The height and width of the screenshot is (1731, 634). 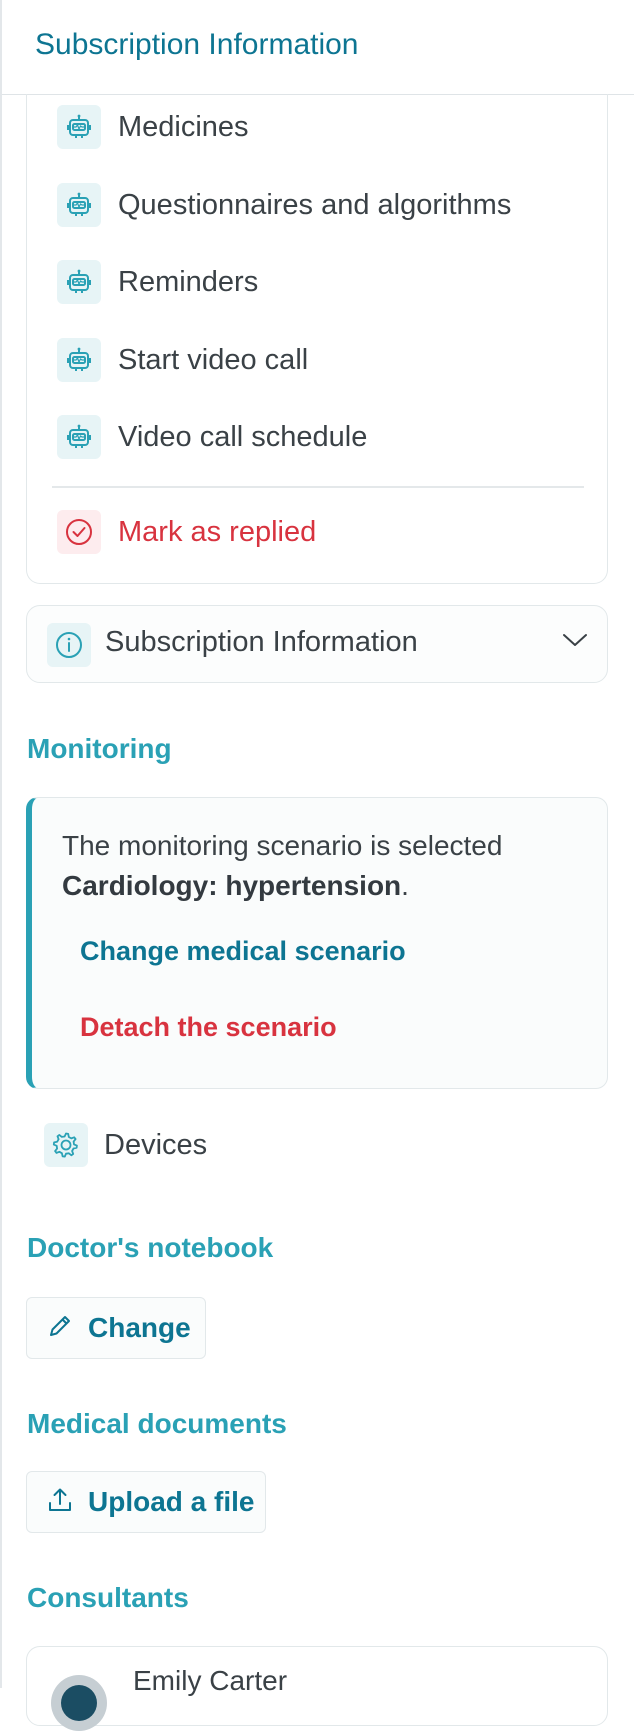 I want to click on change-medical-scenario-link: Change medical scenario, so click(x=243, y=951).